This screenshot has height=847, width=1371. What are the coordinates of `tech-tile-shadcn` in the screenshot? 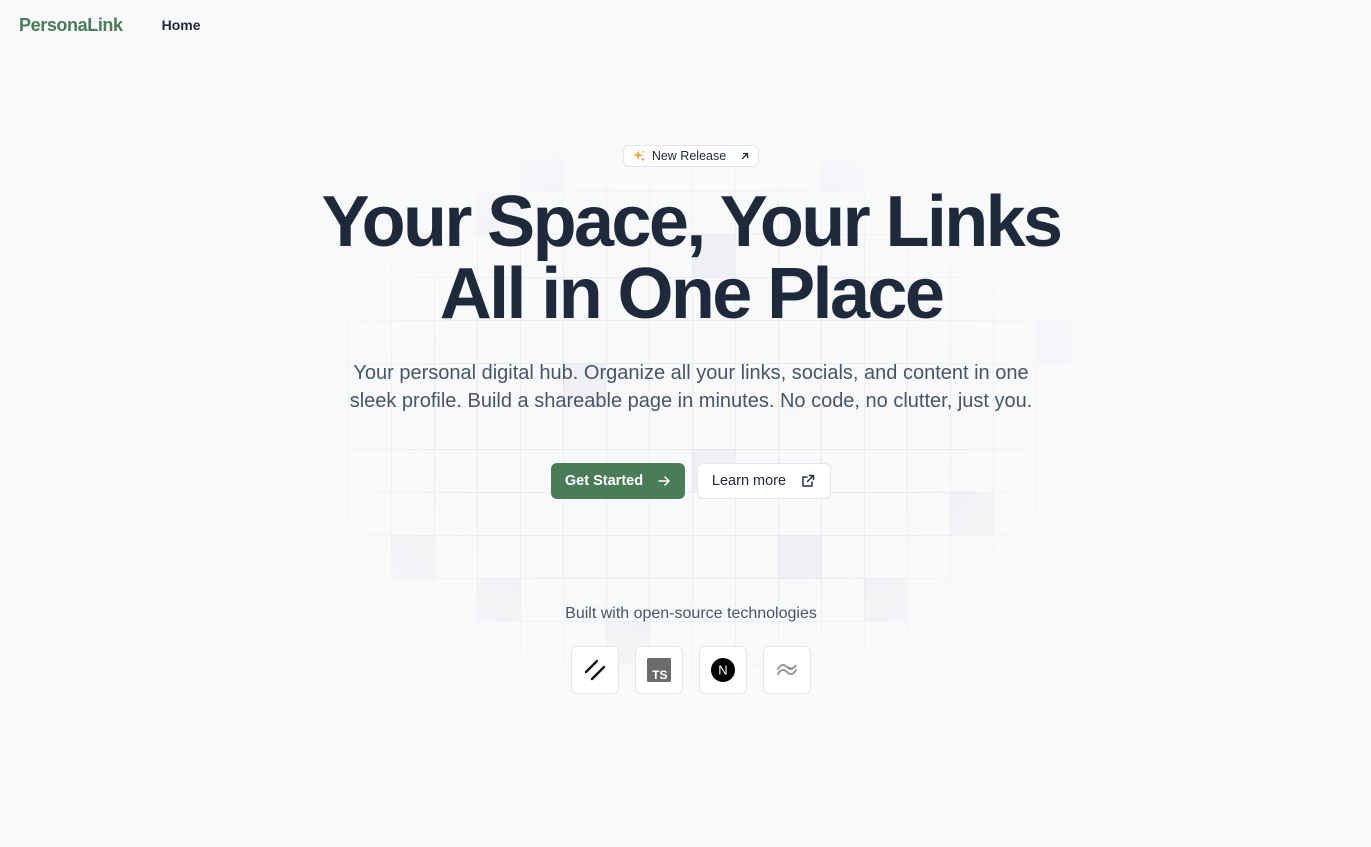 It's located at (595, 670).